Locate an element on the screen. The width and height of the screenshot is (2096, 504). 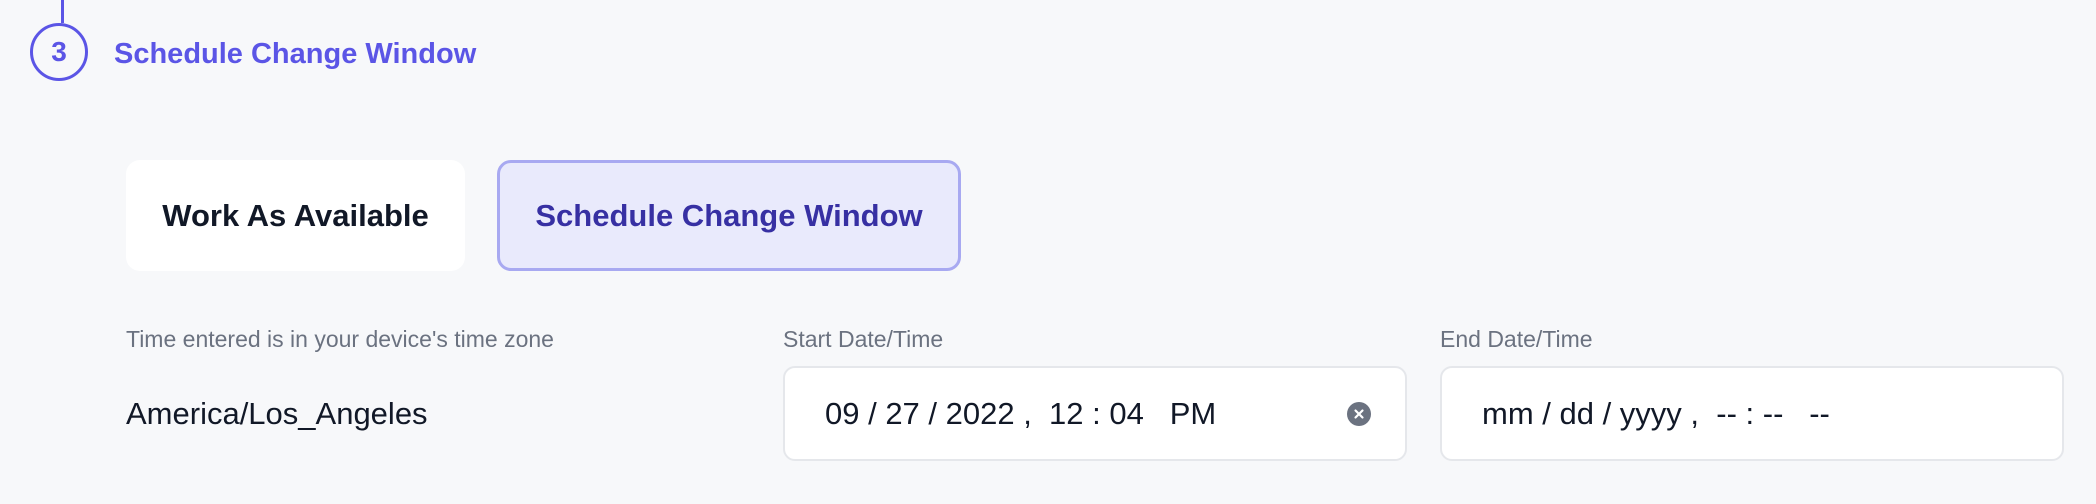
end-datetime-label: End Date/Time is located at coordinates (1516, 339).